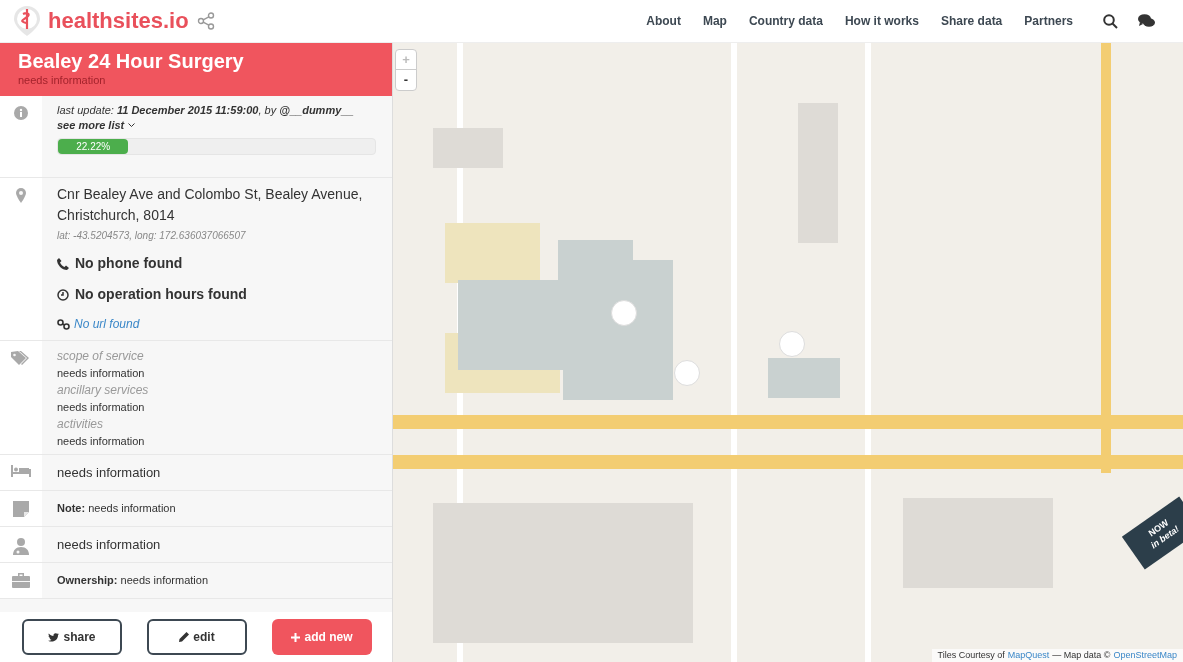 This screenshot has height=662, width=1183. I want to click on address-text: Cnr Bealey Ave and Colombo St, Bealey Avenue, Christchurch, 8014, so click(210, 205).